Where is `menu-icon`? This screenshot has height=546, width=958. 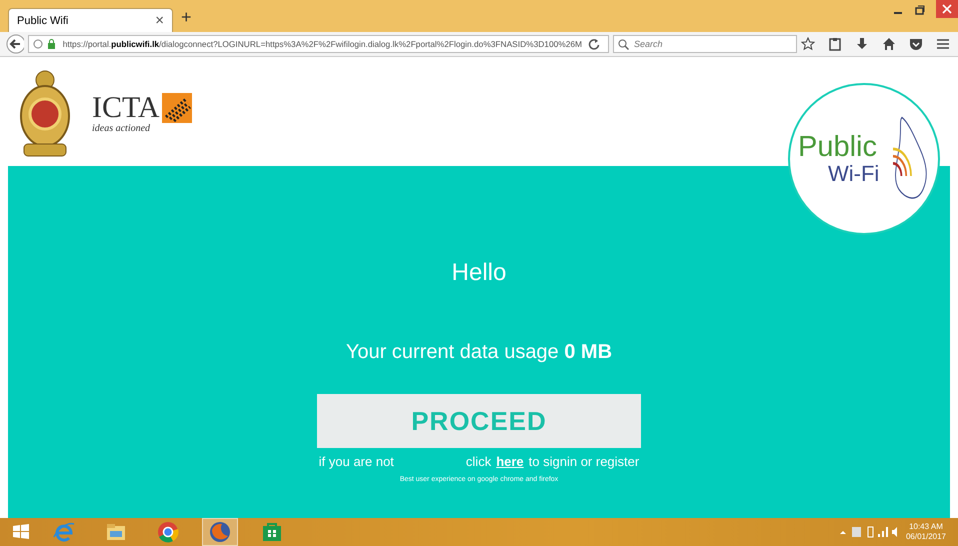 menu-icon is located at coordinates (943, 44).